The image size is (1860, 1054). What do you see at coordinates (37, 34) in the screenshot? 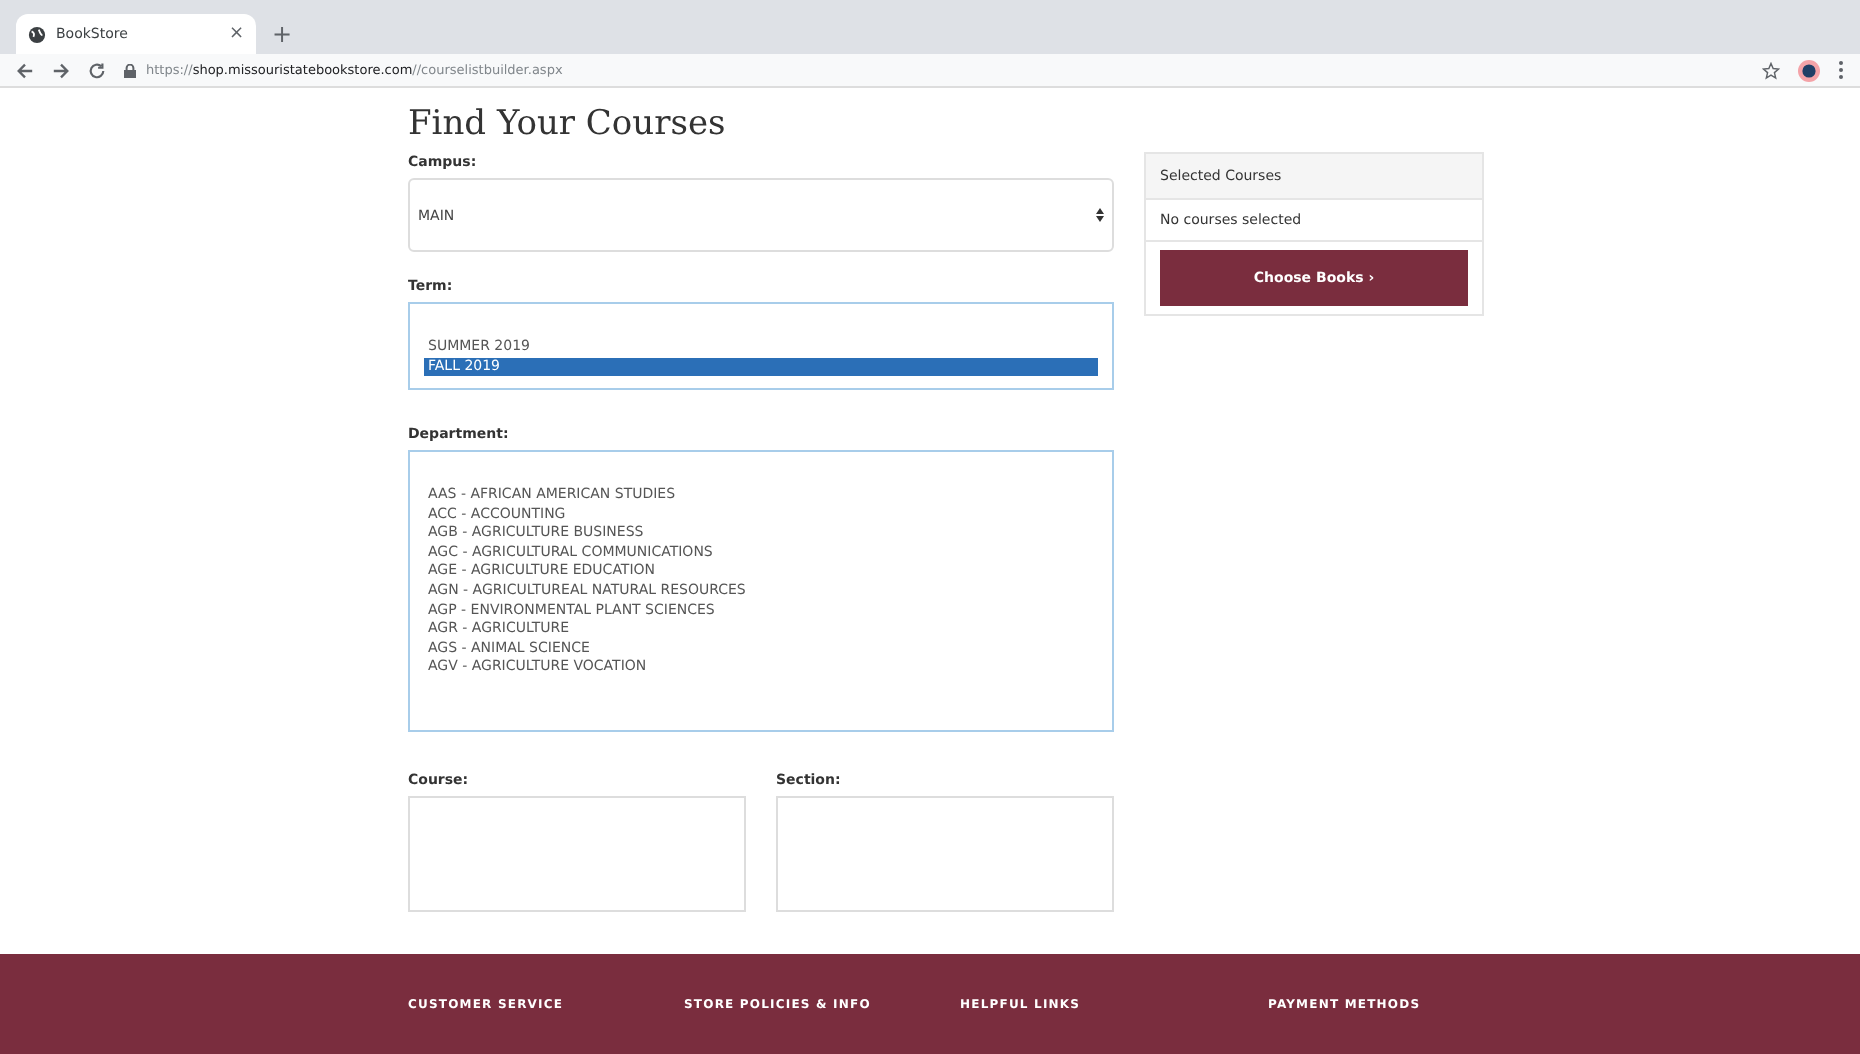
I see `globe-icon` at bounding box center [37, 34].